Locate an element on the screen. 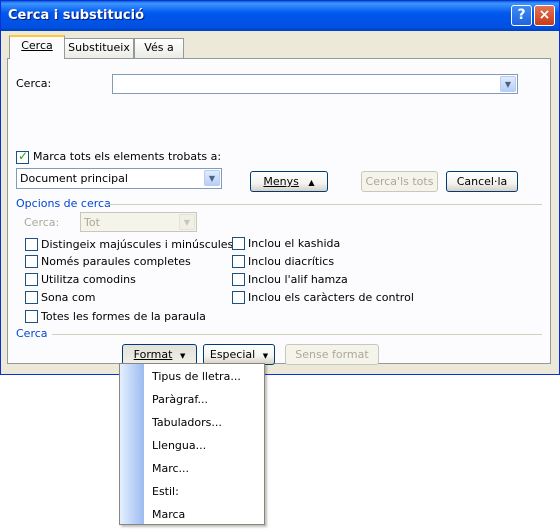 The image size is (560, 530). diacritics-label: Inclou diacrítics is located at coordinates (291, 261).